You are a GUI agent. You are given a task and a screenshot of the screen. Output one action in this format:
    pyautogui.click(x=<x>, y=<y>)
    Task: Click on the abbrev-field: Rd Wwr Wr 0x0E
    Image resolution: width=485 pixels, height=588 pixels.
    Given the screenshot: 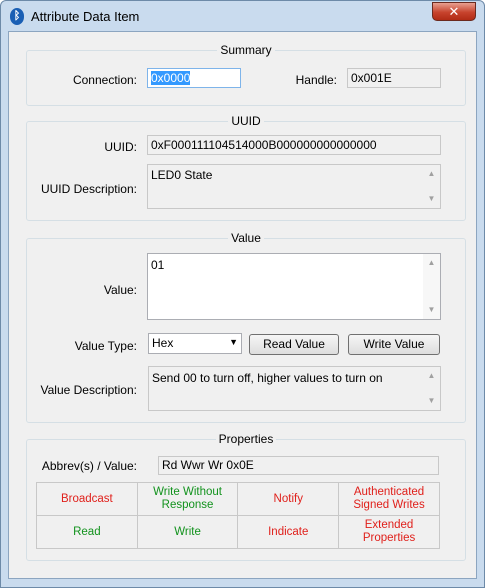 What is the action you would take?
    pyautogui.click(x=298, y=465)
    